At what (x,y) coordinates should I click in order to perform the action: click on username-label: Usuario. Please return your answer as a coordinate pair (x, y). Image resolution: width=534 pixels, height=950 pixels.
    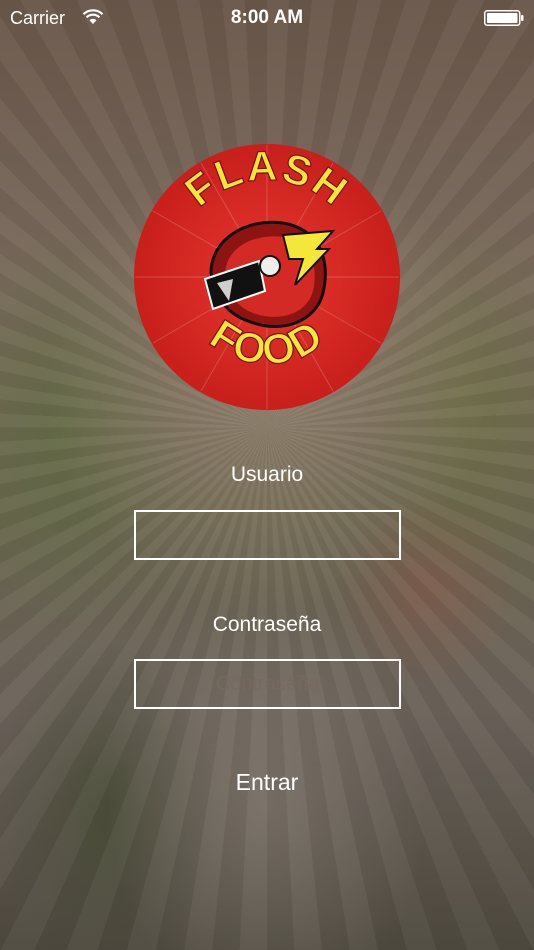
    Looking at the image, I should click on (267, 474).